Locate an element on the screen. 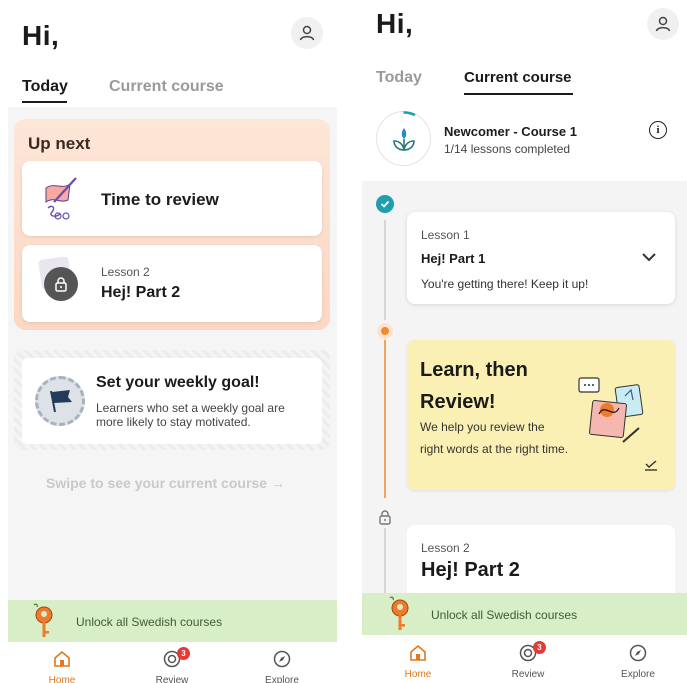 The height and width of the screenshot is (683, 687). screen-gap is located at coordinates (349, 341).